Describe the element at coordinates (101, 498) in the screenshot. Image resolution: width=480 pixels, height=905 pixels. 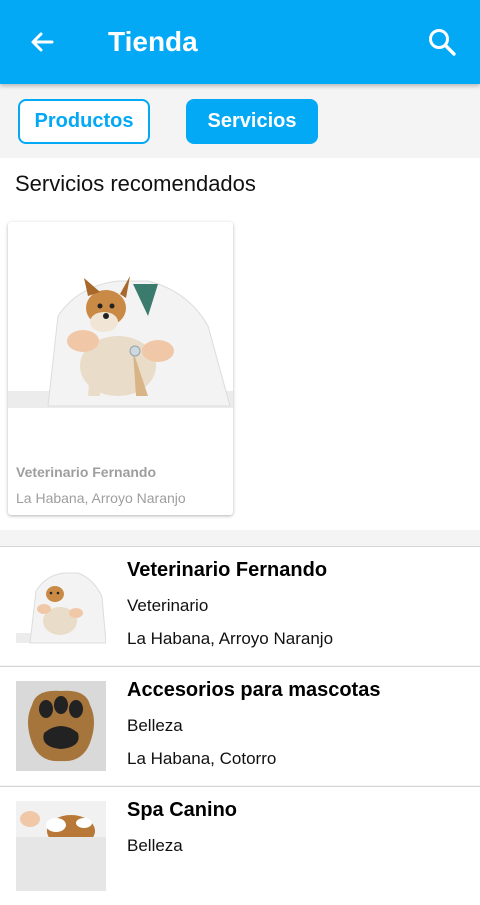
I see `card-service-location: La Habana, Arroyo Naranjo` at that location.